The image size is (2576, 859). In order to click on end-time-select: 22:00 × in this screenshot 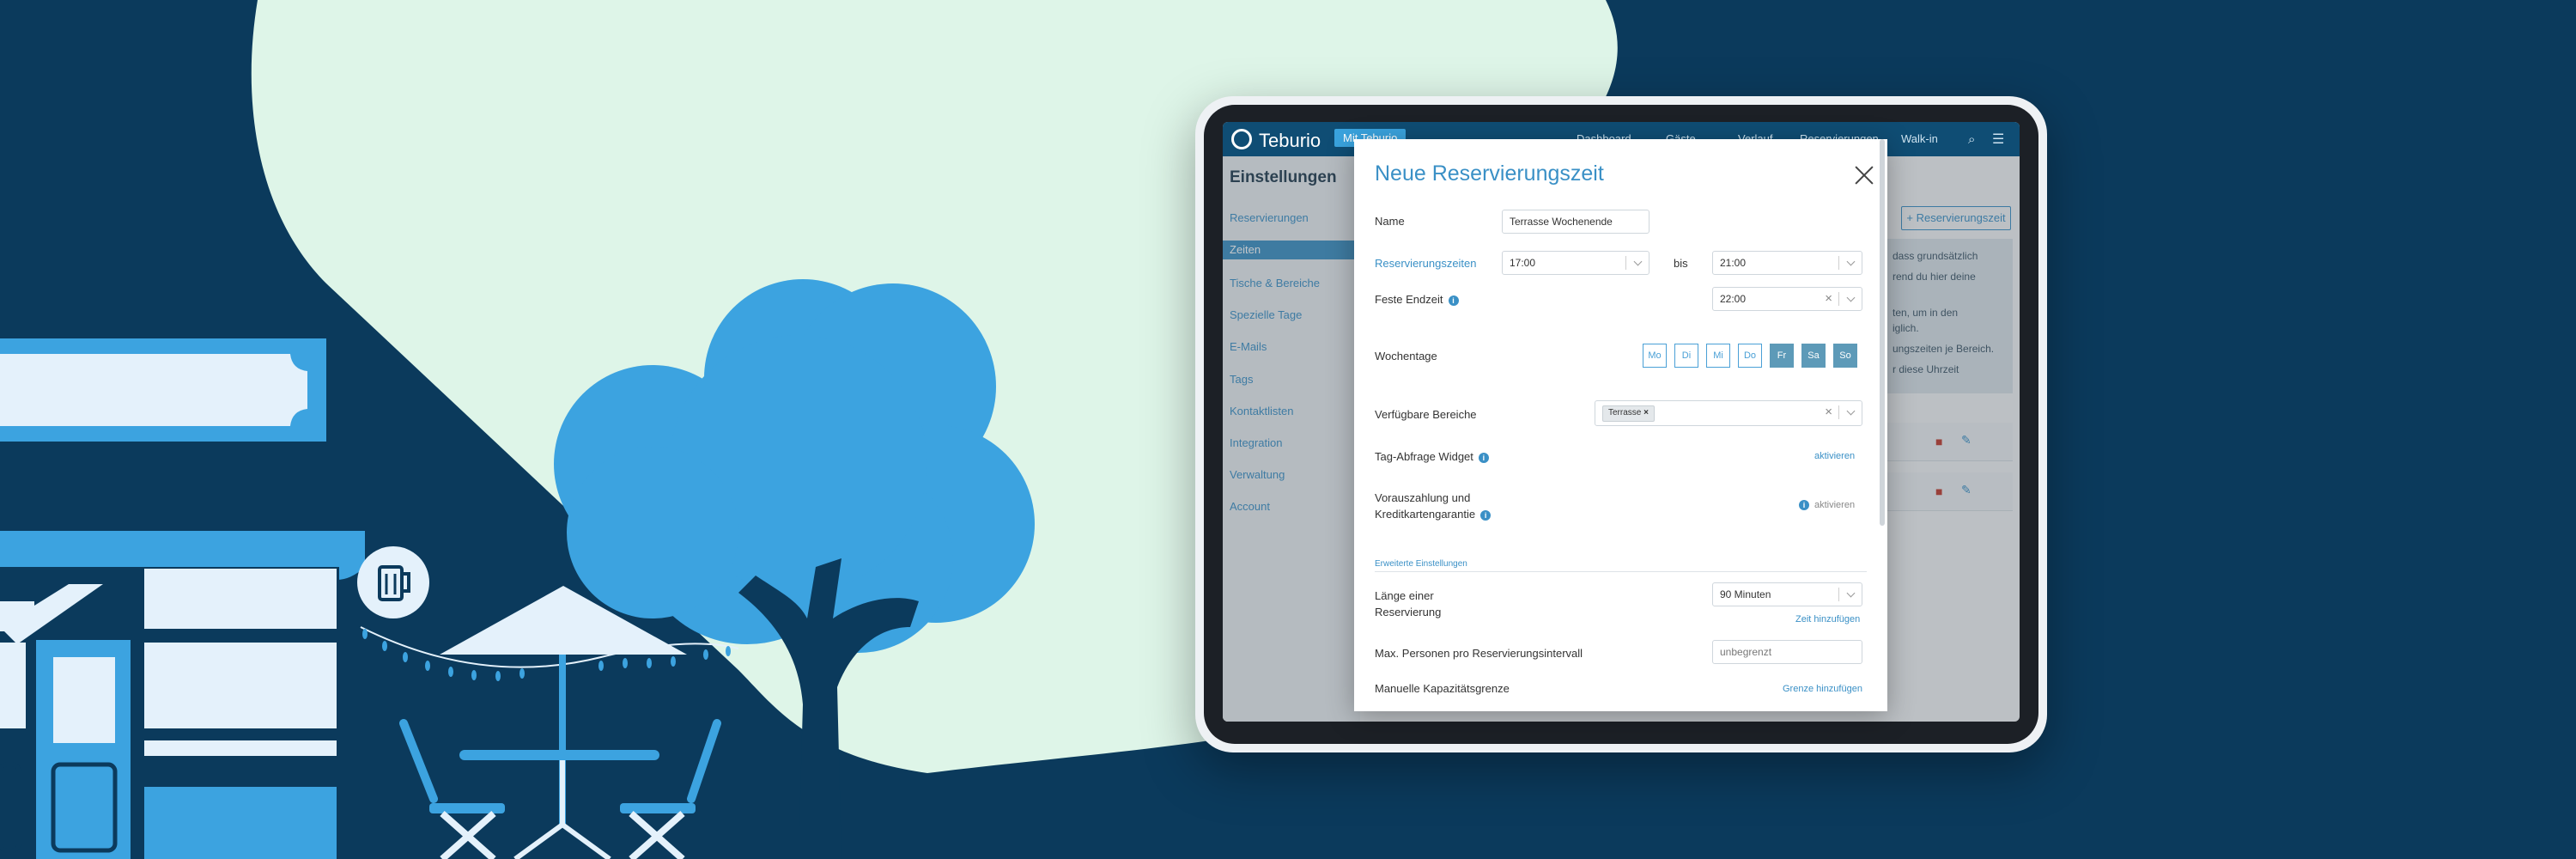, I will do `click(1787, 299)`.